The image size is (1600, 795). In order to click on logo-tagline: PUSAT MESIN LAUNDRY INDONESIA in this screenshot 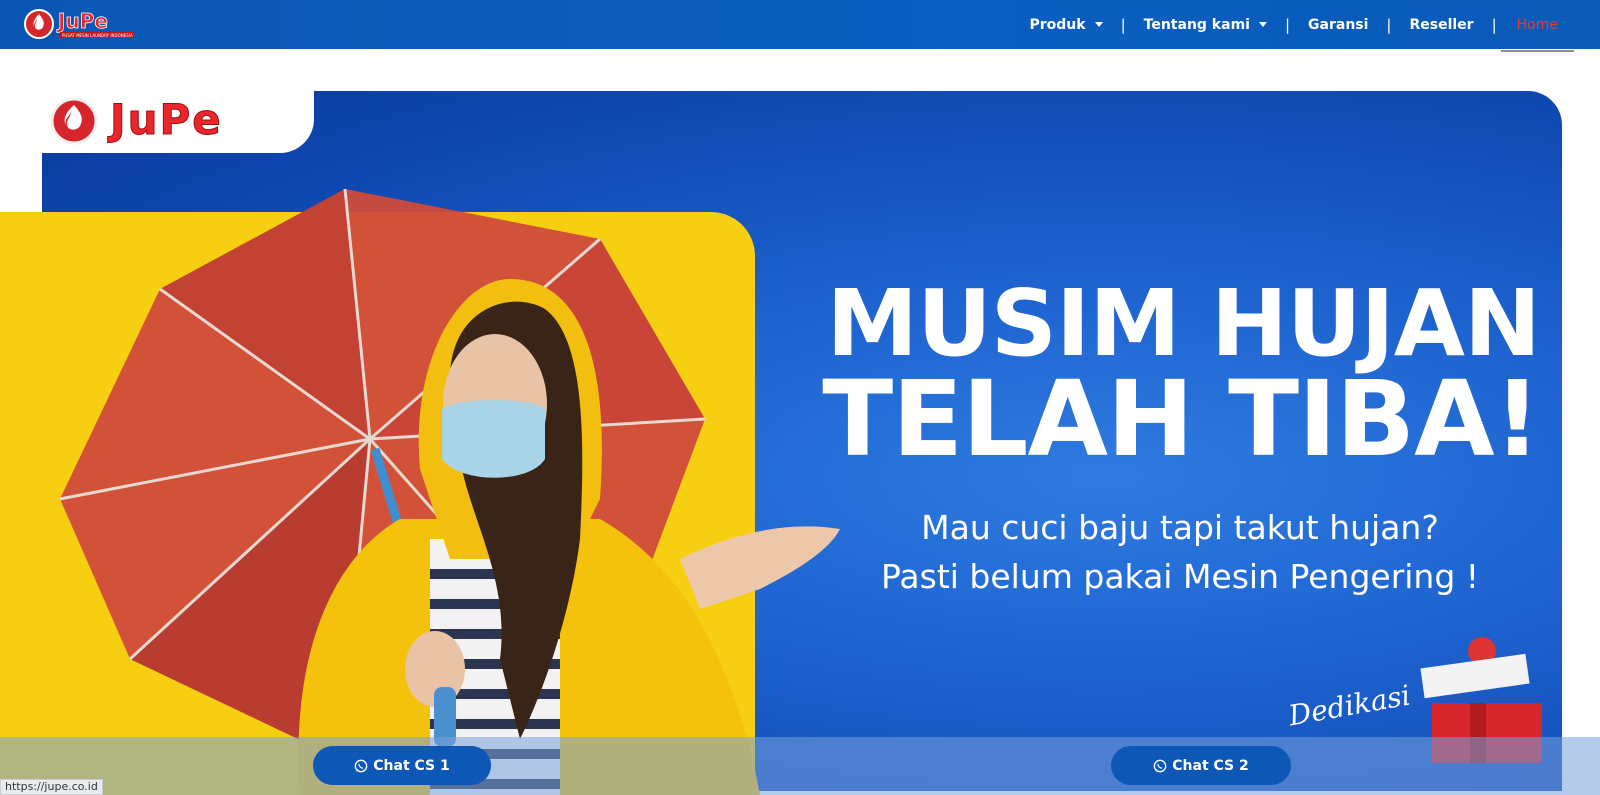, I will do `click(97, 35)`.